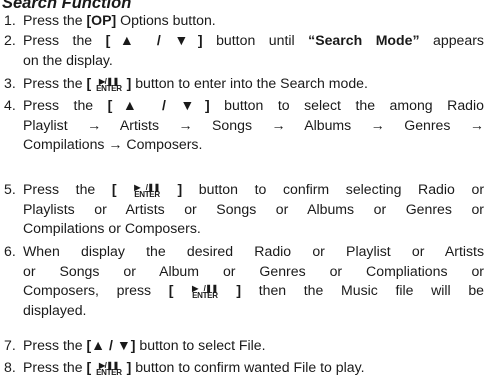  I want to click on text-run: on the display., so click(68, 59).